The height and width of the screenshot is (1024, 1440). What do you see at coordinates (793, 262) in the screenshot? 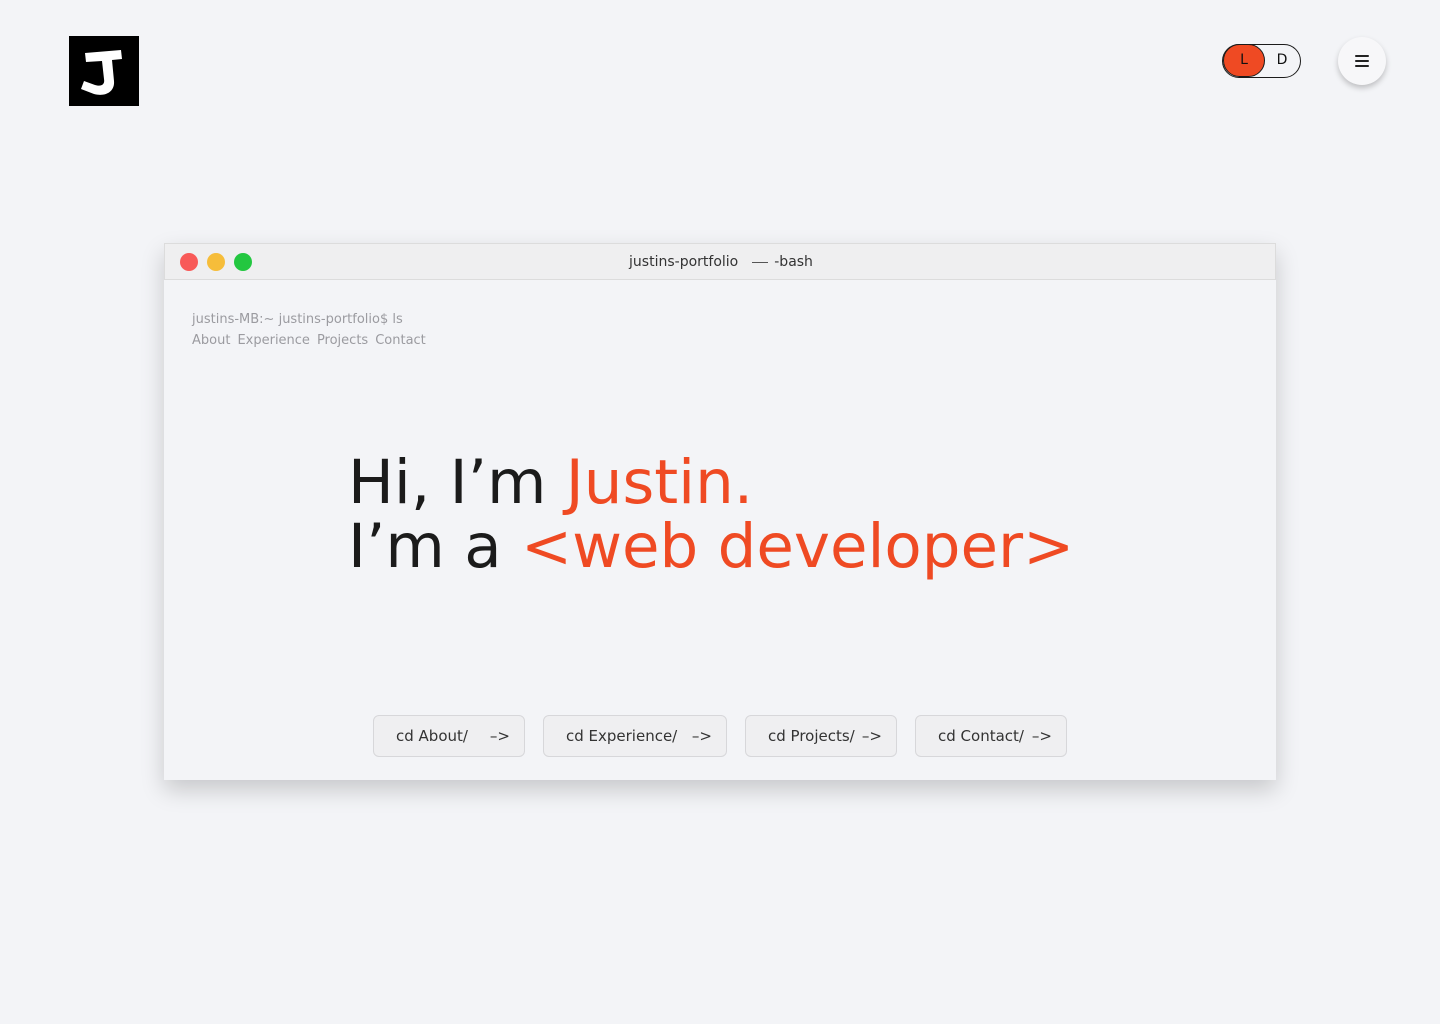
I see `terminal-title-shell: -bash` at bounding box center [793, 262].